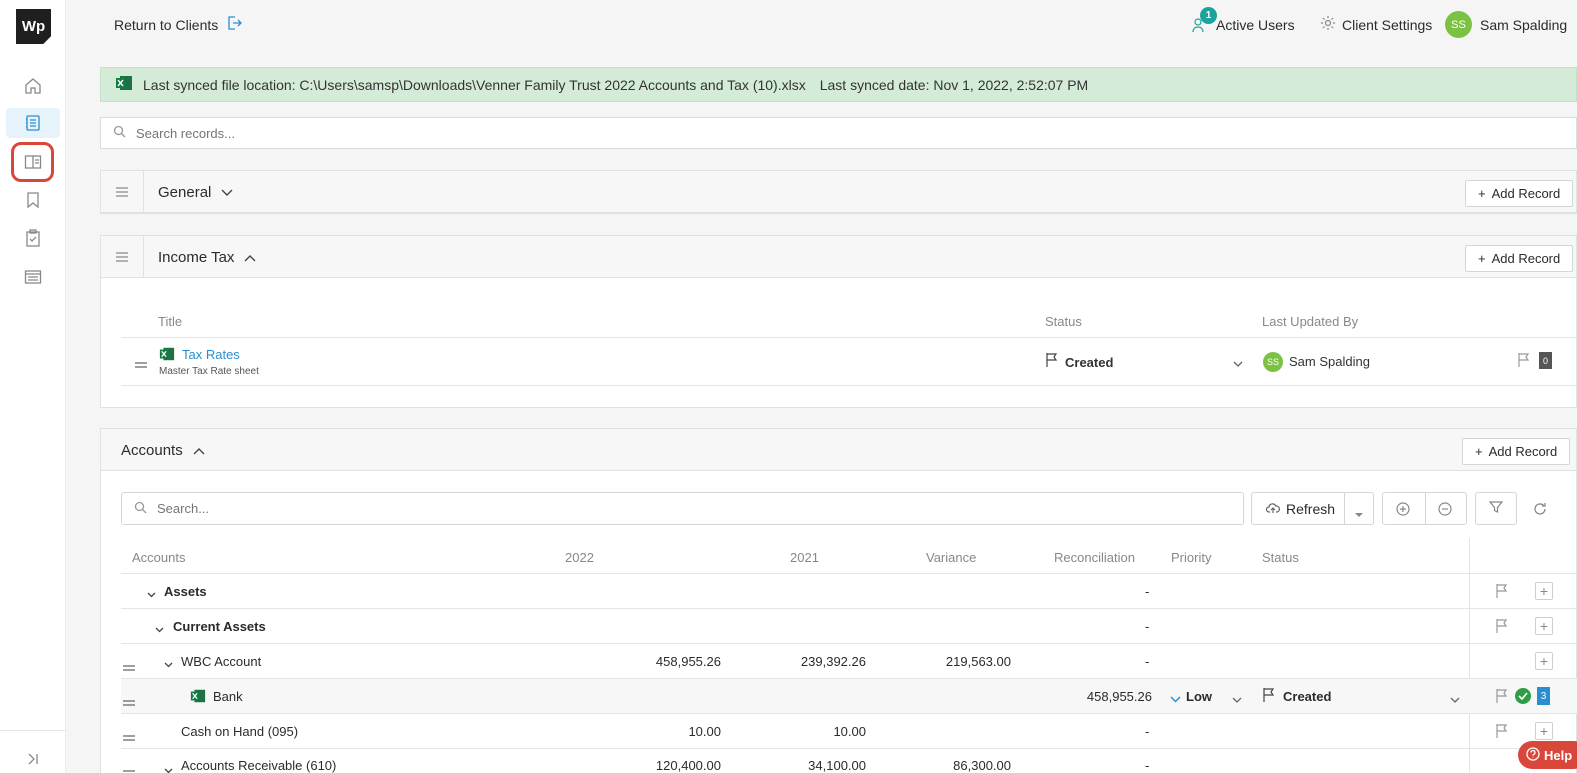  What do you see at coordinates (209, 371) in the screenshot?
I see `record-subtitle: Master Tax Rate sheet` at bounding box center [209, 371].